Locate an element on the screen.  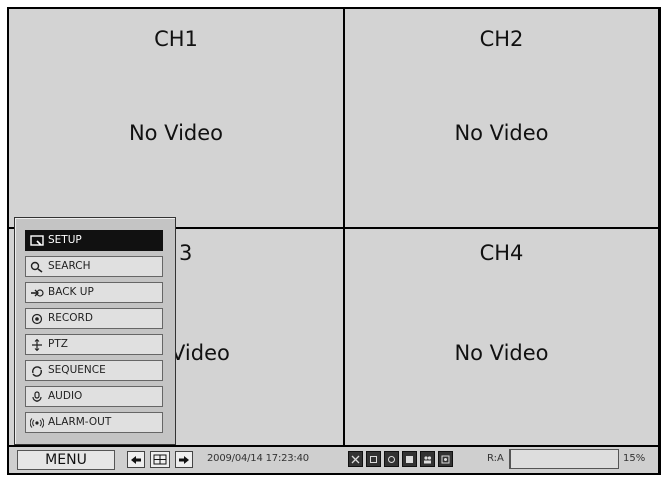
disk-usage-bar is located at coordinates (564, 459).